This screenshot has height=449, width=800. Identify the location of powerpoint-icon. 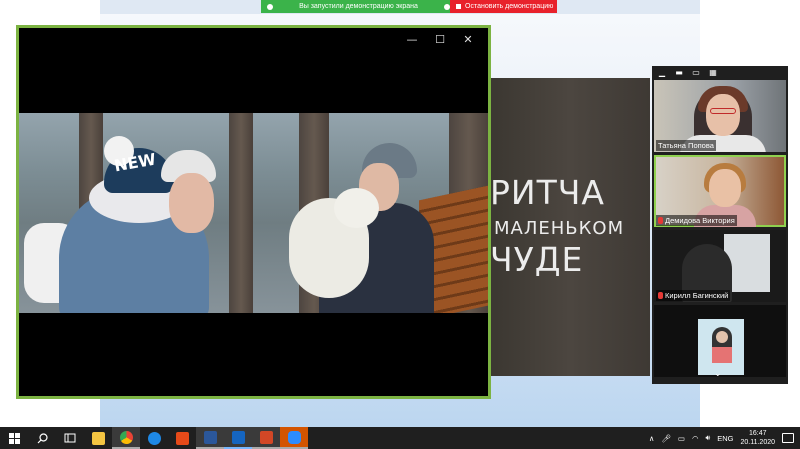
(266, 437).